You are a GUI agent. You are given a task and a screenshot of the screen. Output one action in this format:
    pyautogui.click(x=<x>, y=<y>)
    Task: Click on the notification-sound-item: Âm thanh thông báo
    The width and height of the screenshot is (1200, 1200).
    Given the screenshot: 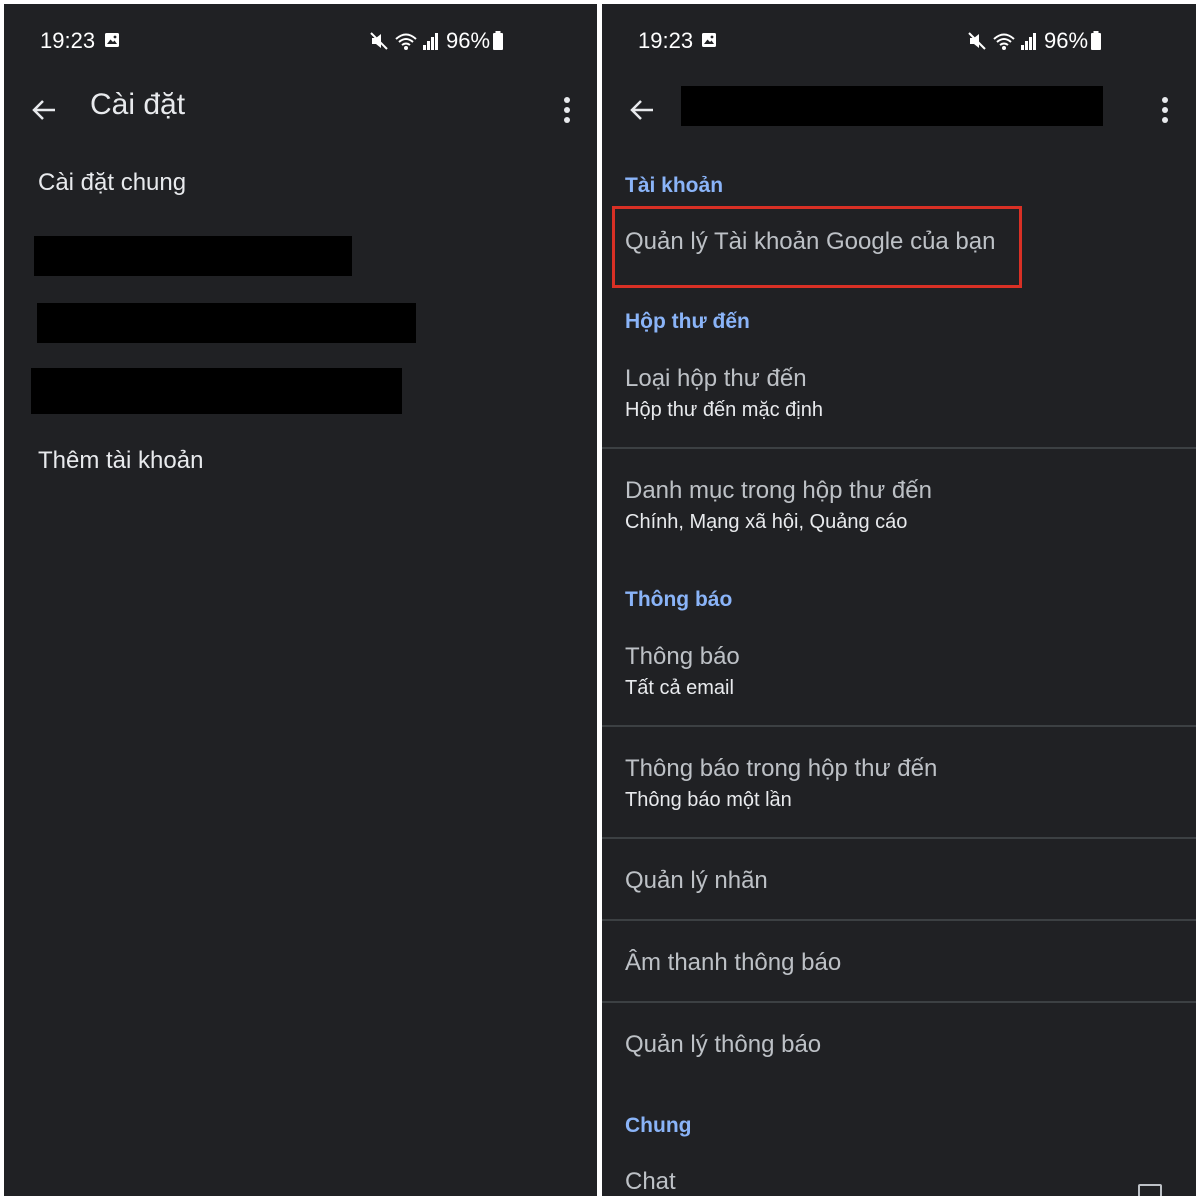 What is the action you would take?
    pyautogui.click(x=733, y=963)
    